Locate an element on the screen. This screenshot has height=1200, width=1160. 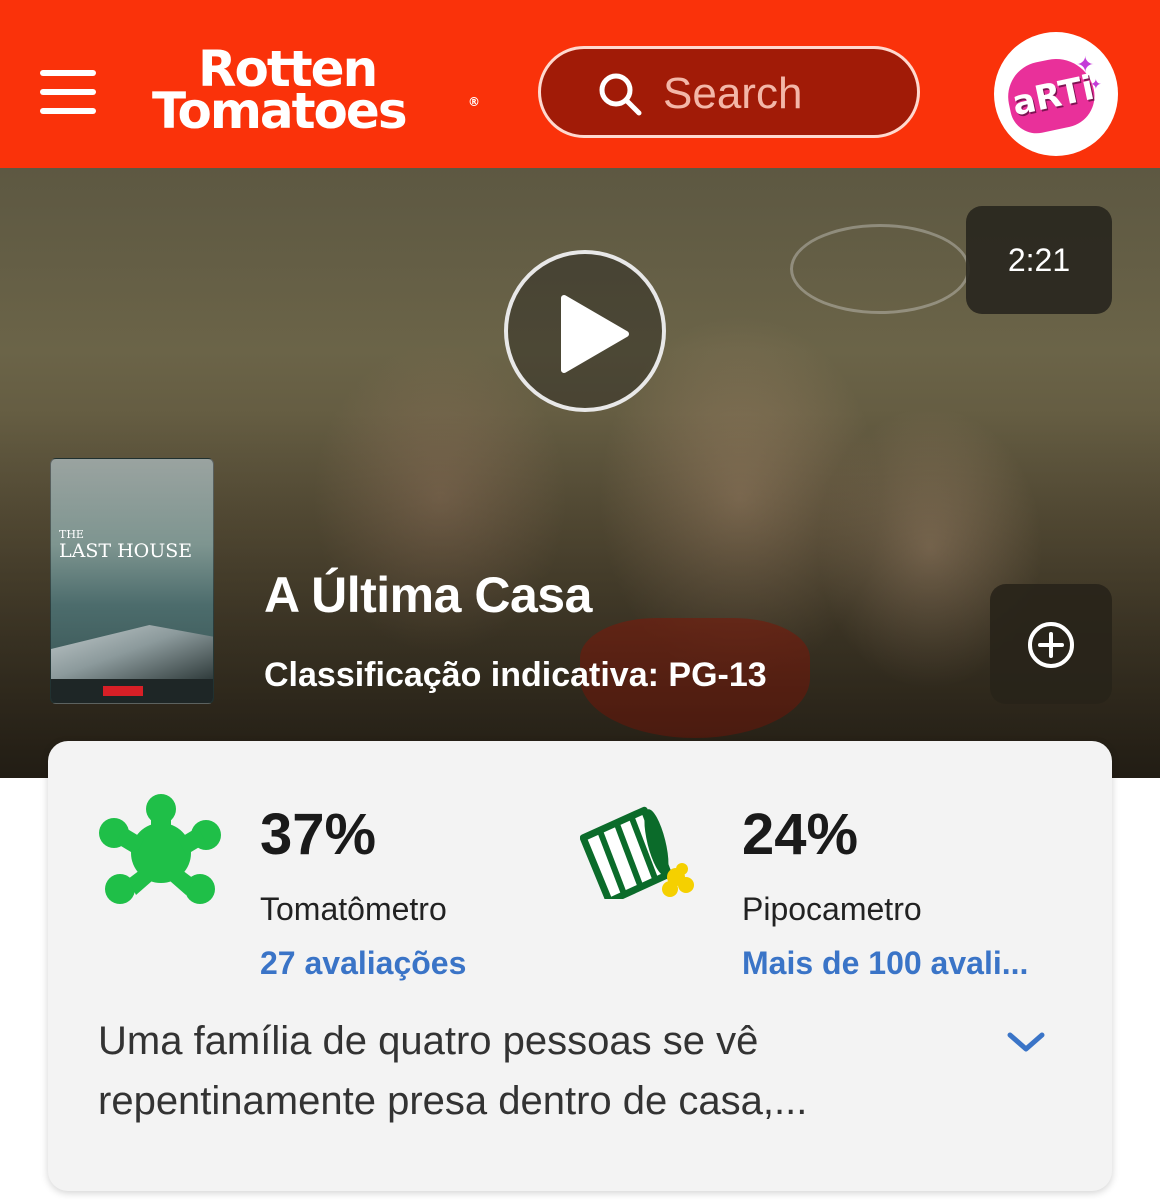
search-placeholder: Search is located at coordinates (733, 93).